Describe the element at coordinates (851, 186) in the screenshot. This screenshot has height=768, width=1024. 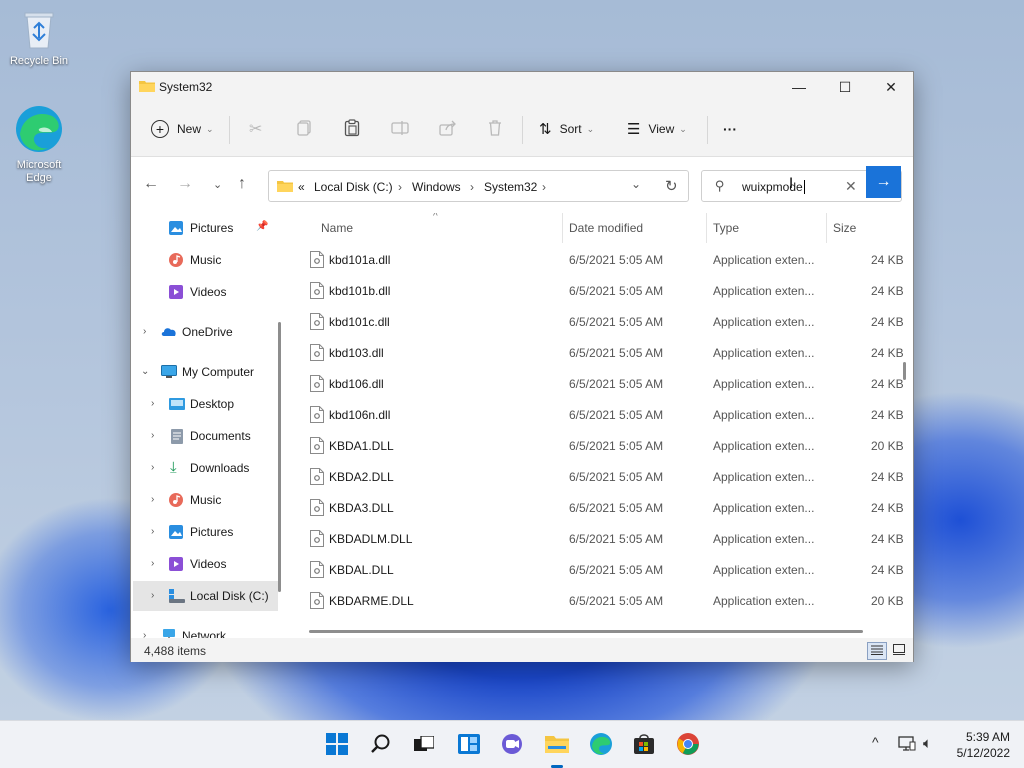
I see `clear-search-icon: ✕` at that location.